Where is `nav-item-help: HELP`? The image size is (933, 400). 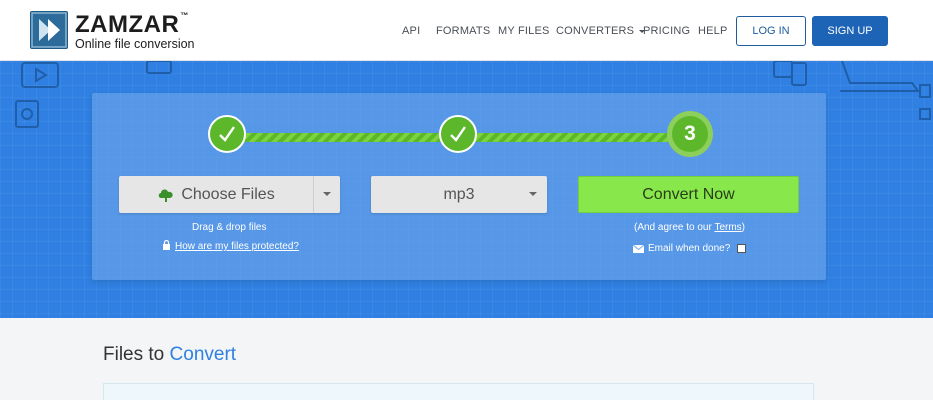
nav-item-help: HELP is located at coordinates (713, 31).